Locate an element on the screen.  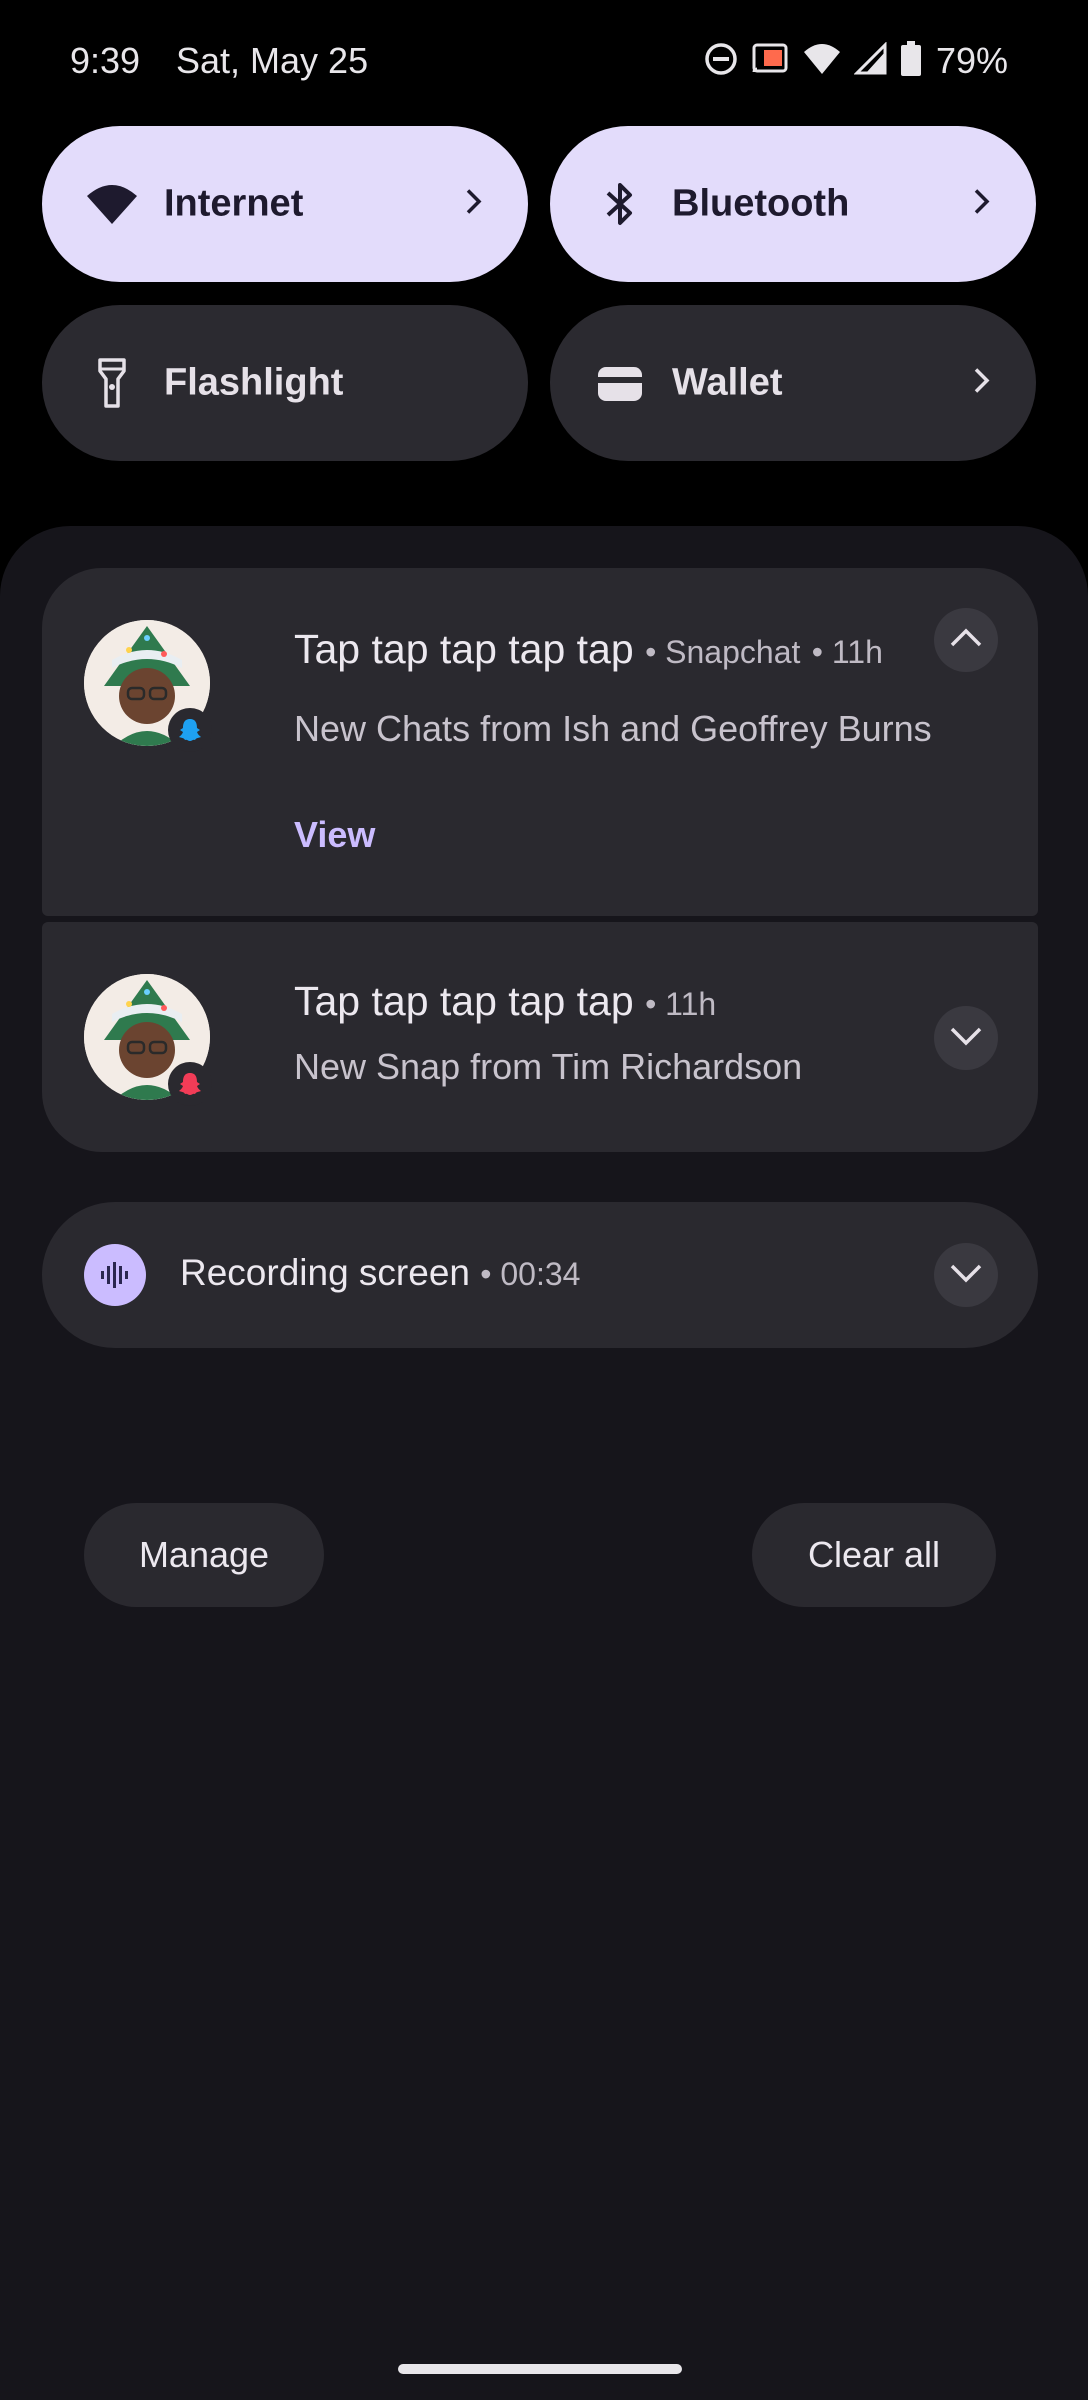
clear-all-button: Clear all is located at coordinates (874, 1555).